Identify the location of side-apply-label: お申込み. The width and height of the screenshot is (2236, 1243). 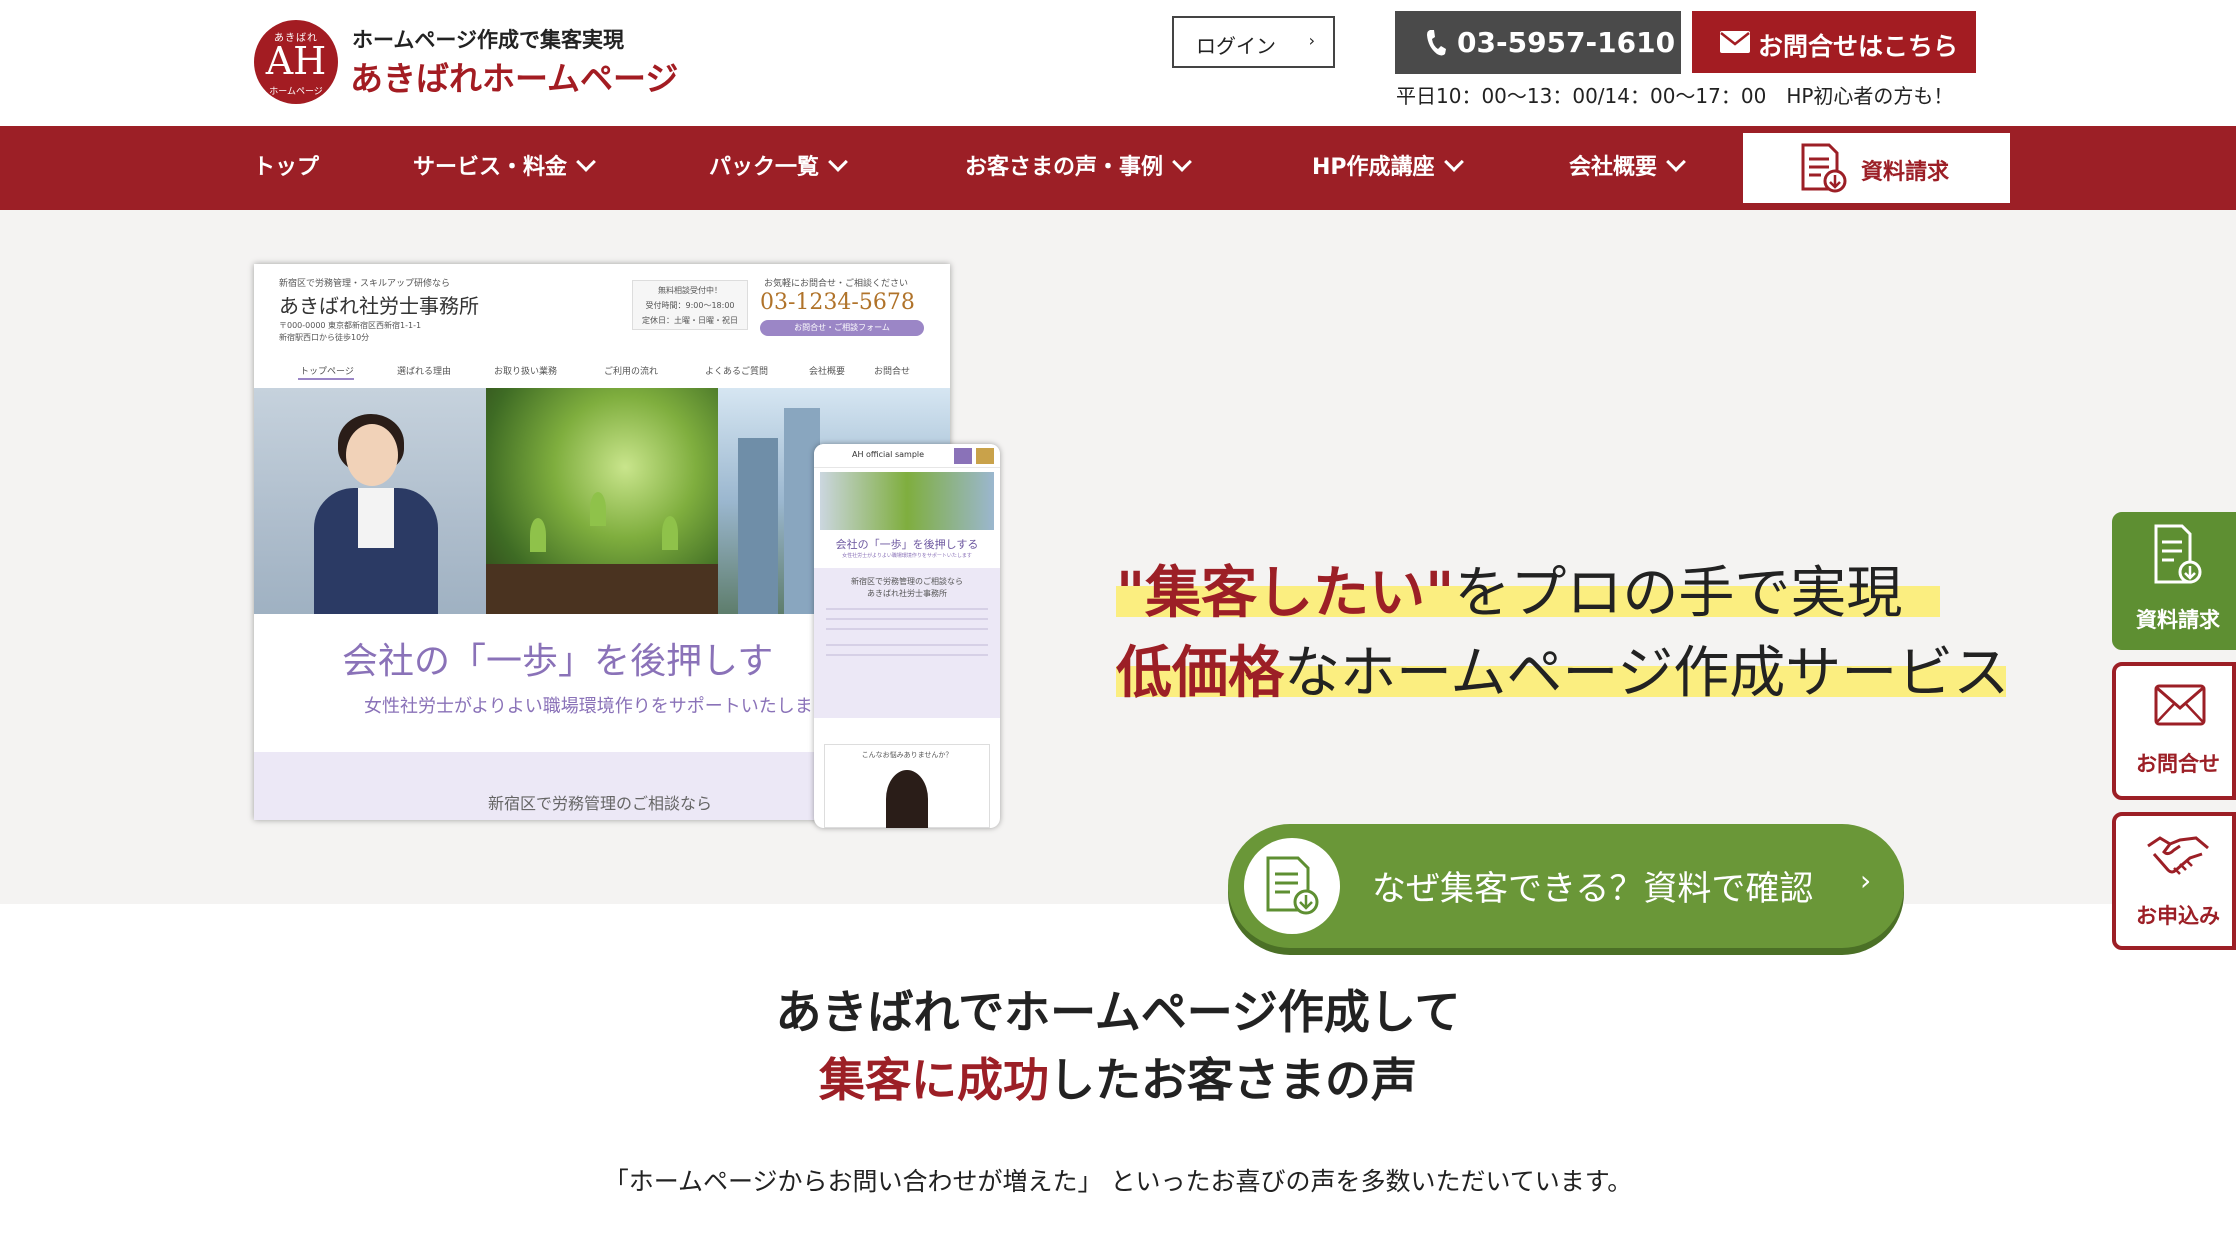
(2178, 916).